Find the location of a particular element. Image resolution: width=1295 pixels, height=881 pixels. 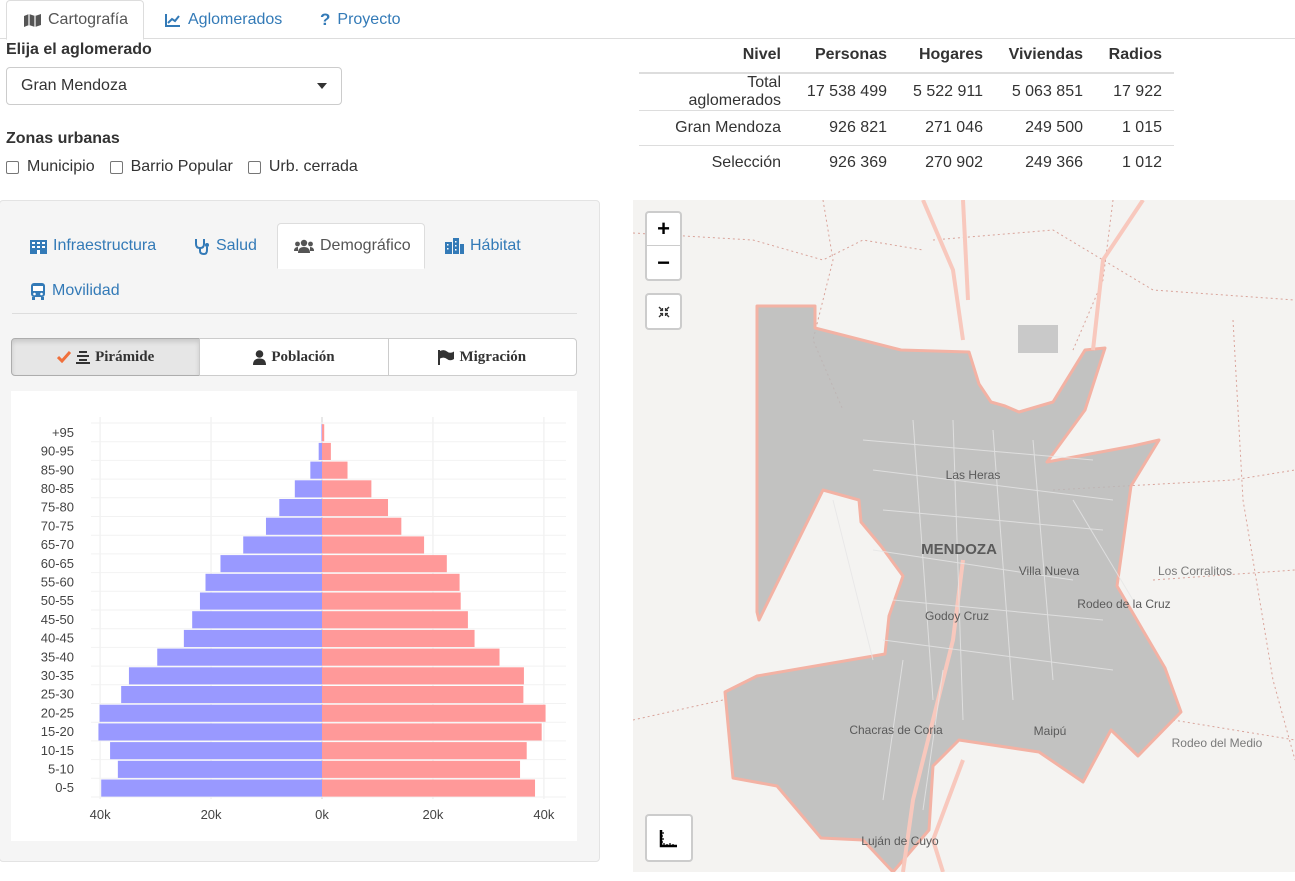

y-tick-label: 45-50 is located at coordinates (57, 619).